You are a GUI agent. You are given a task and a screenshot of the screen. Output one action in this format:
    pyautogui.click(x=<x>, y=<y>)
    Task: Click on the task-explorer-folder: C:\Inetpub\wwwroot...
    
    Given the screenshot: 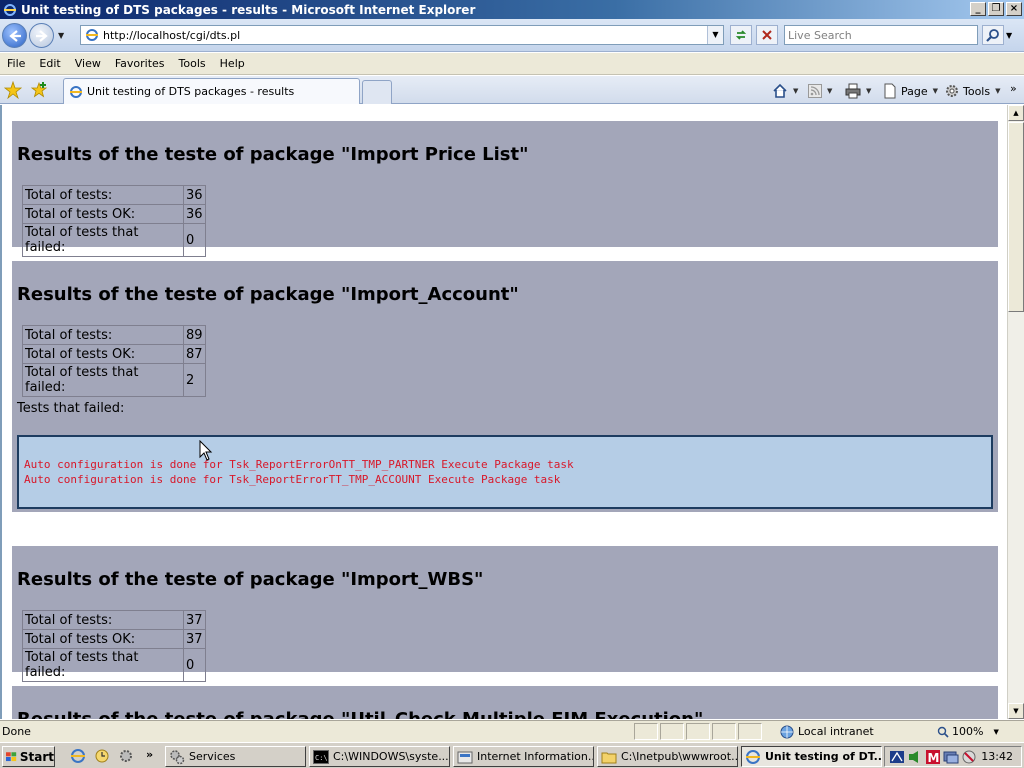 What is the action you would take?
    pyautogui.click(x=667, y=756)
    